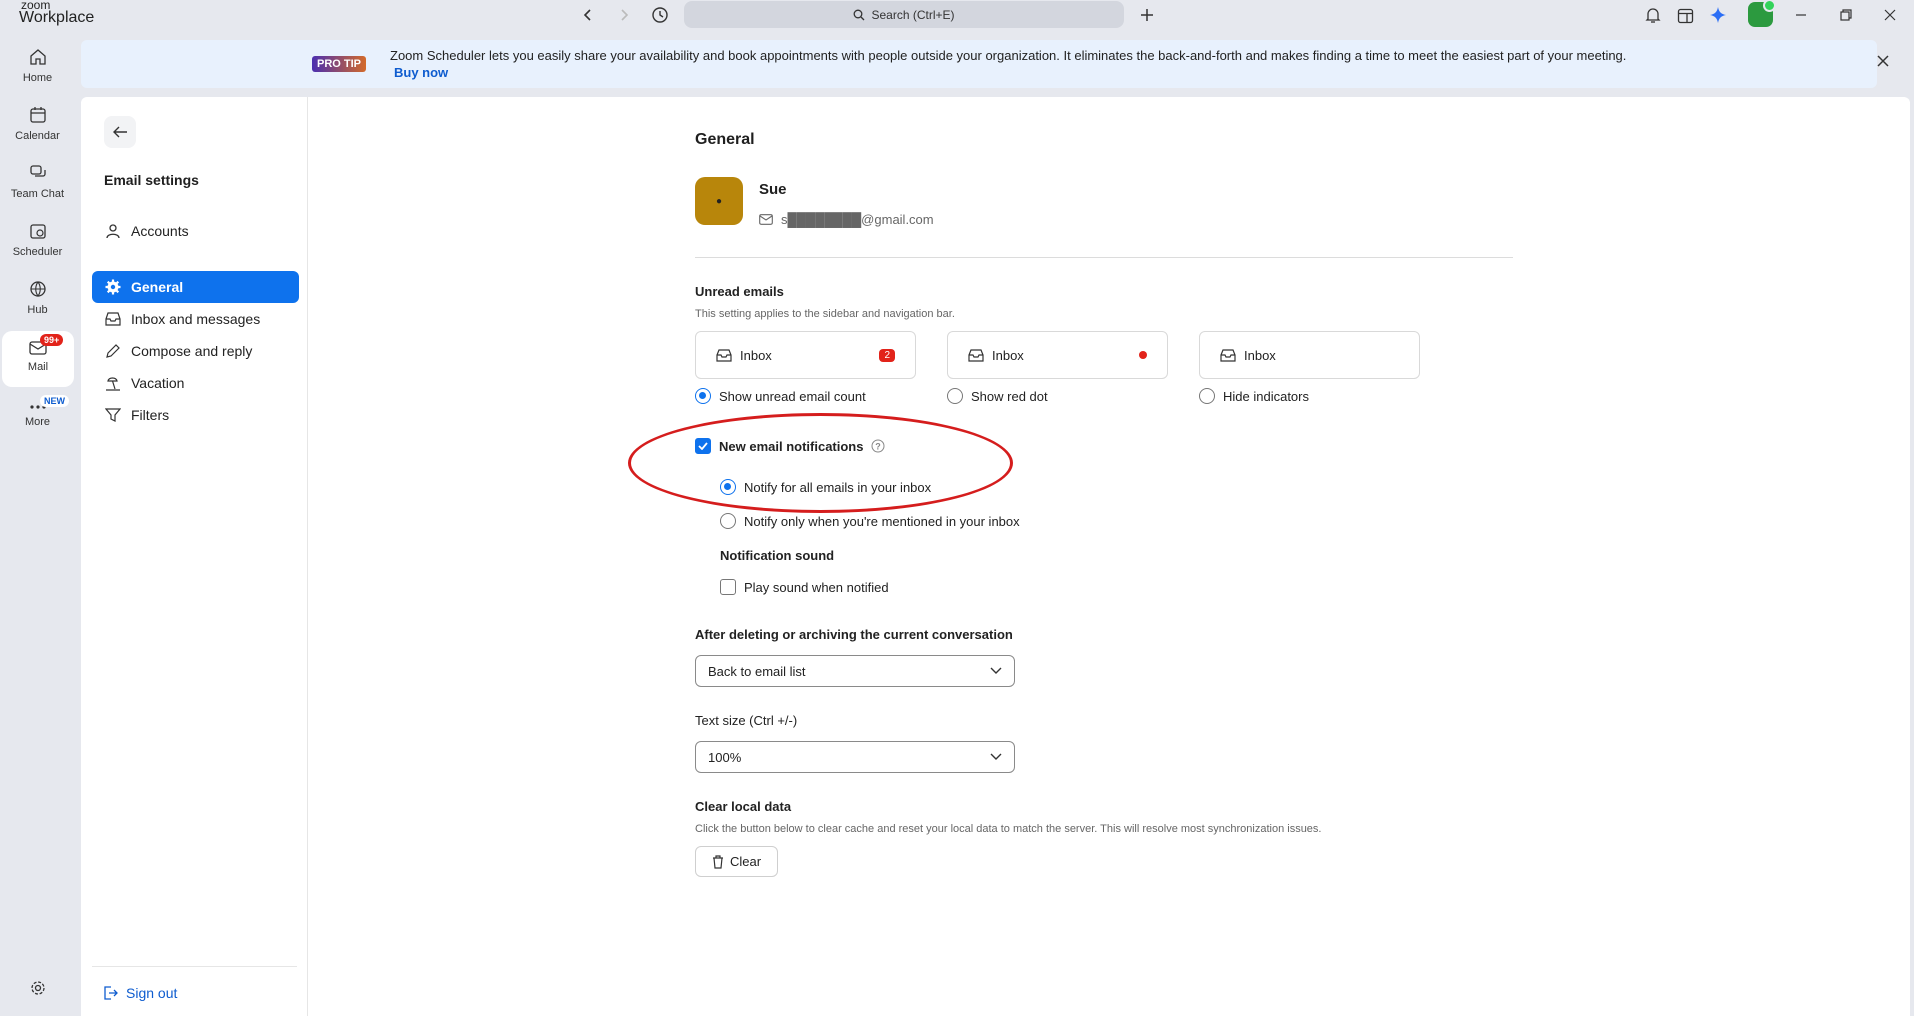 The image size is (1914, 1016). Describe the element at coordinates (37, 136) in the screenshot. I see `rail-label: Calendar` at that location.